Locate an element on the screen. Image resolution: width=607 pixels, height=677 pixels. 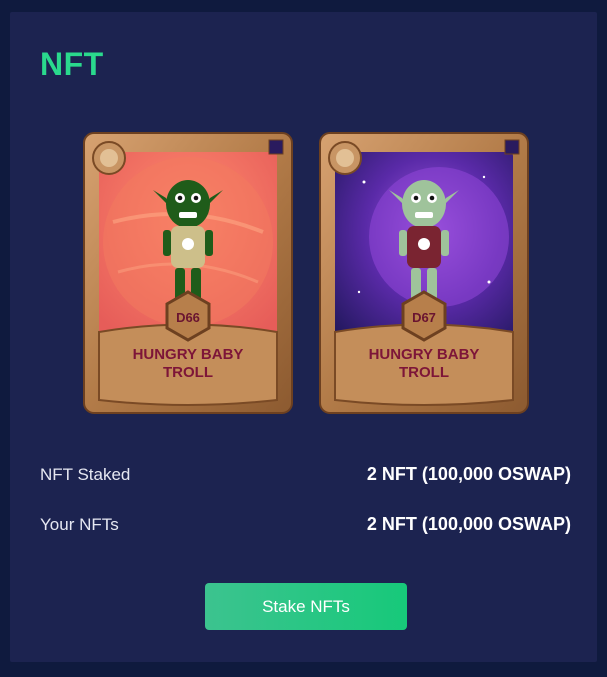
page-title: NFT is located at coordinates (72, 64).